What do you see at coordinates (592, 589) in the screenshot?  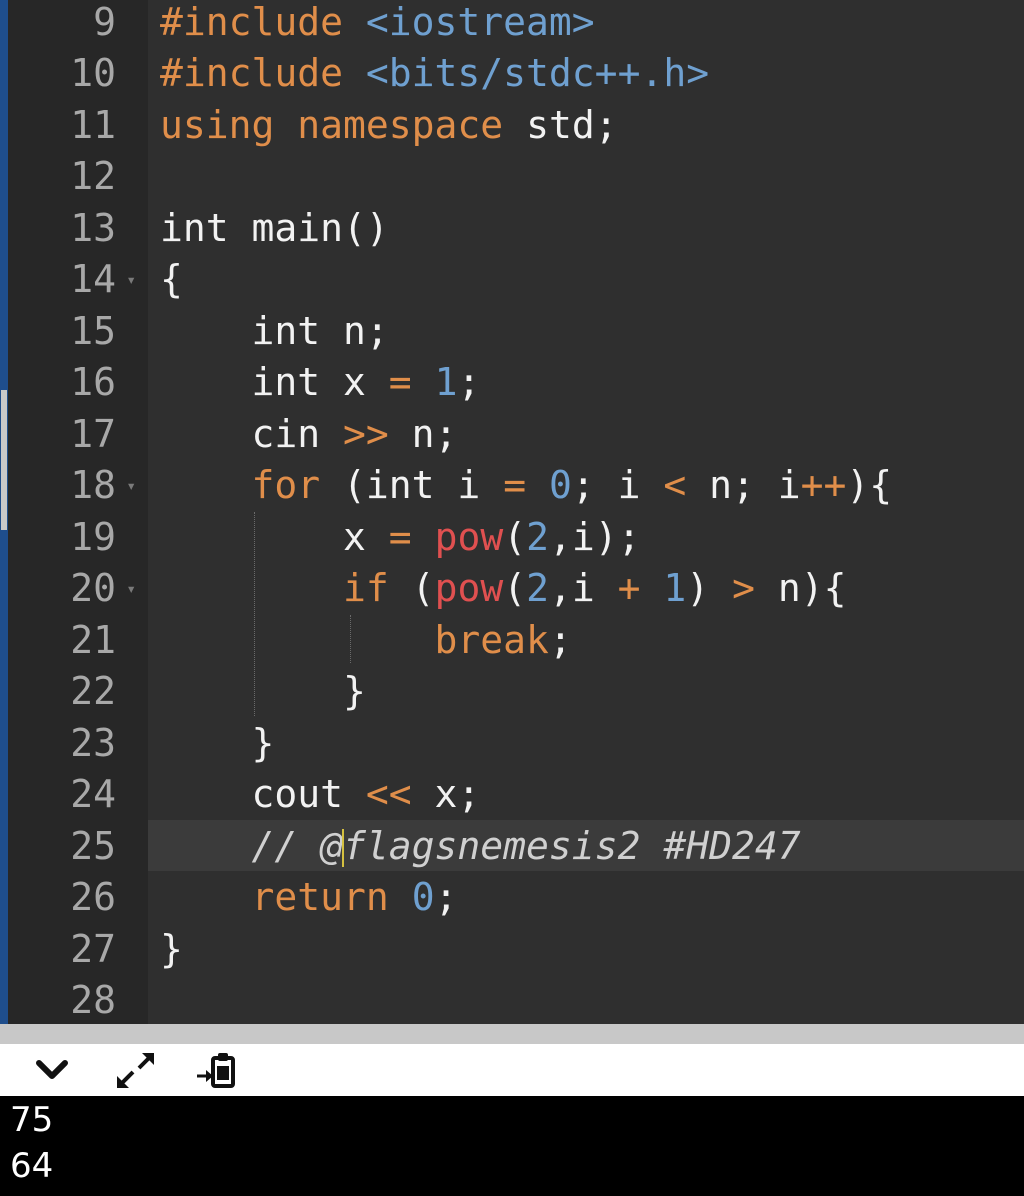 I see `code-line: if (pow(2,i + 1) > n){` at bounding box center [592, 589].